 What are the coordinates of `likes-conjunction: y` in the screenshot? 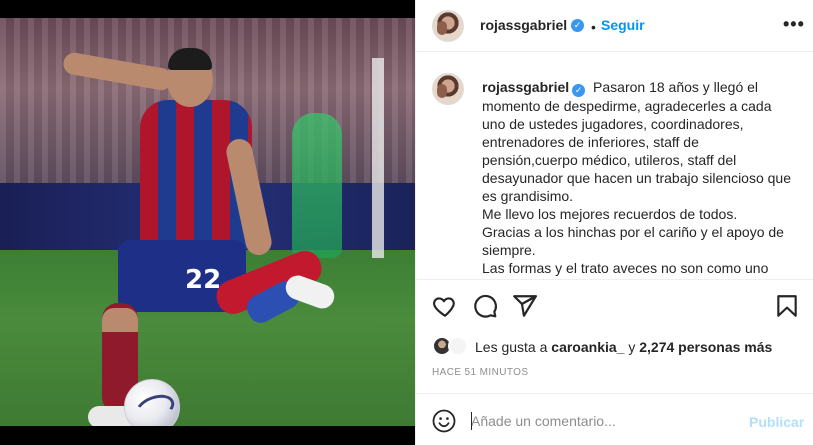 It's located at (632, 347).